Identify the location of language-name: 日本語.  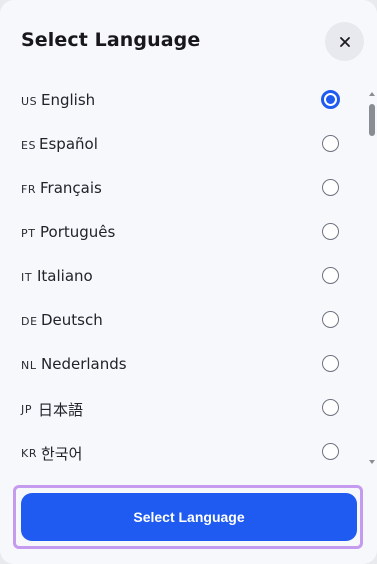
(61, 410).